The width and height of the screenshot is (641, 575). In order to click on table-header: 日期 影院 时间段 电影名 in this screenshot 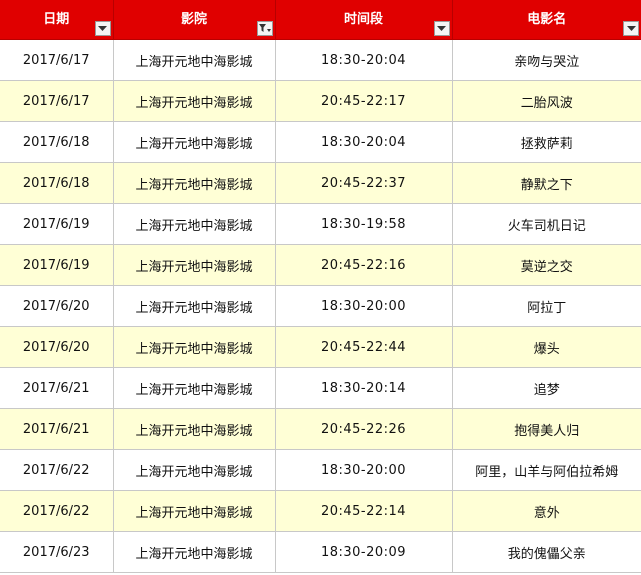, I will do `click(320, 20)`.